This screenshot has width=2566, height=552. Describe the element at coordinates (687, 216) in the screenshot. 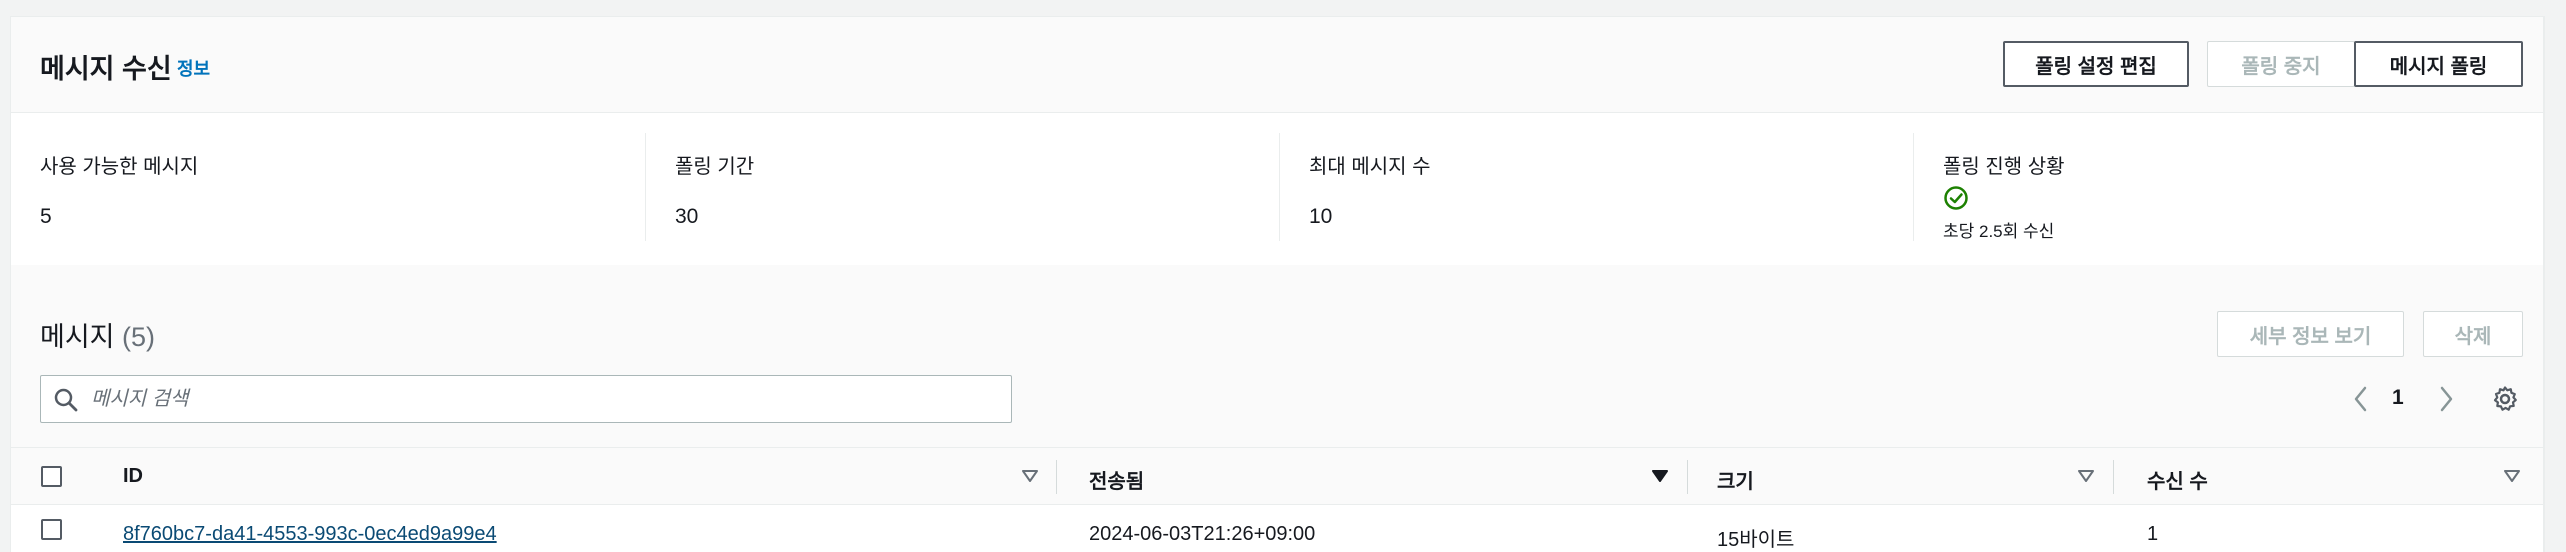

I see `stat-value: 30` at that location.